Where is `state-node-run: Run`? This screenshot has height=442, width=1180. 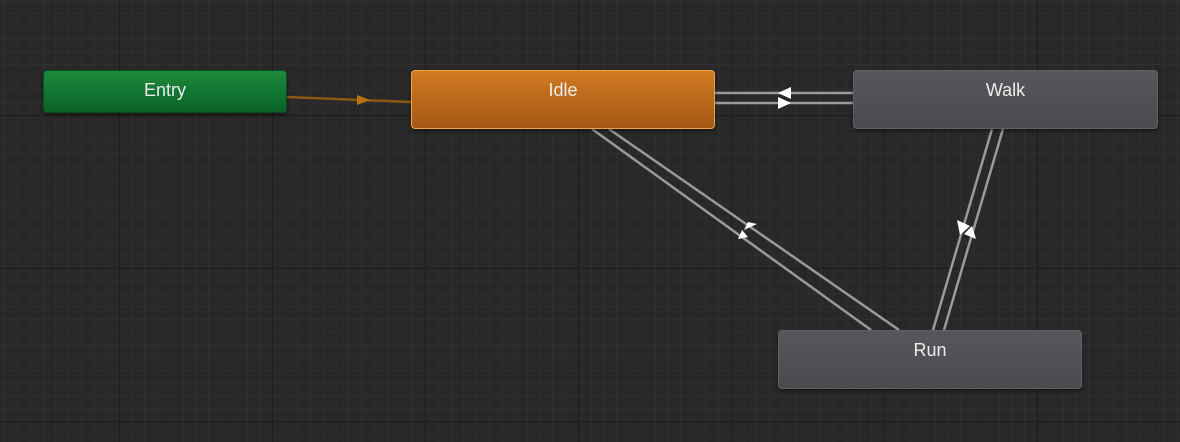 state-node-run: Run is located at coordinates (930, 359).